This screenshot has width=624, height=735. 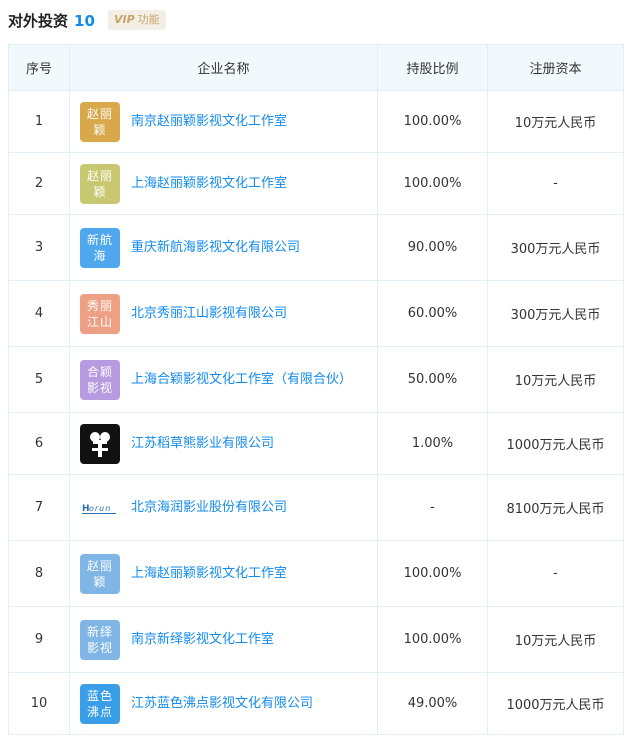 I want to click on vip-label: 功能, so click(x=148, y=19).